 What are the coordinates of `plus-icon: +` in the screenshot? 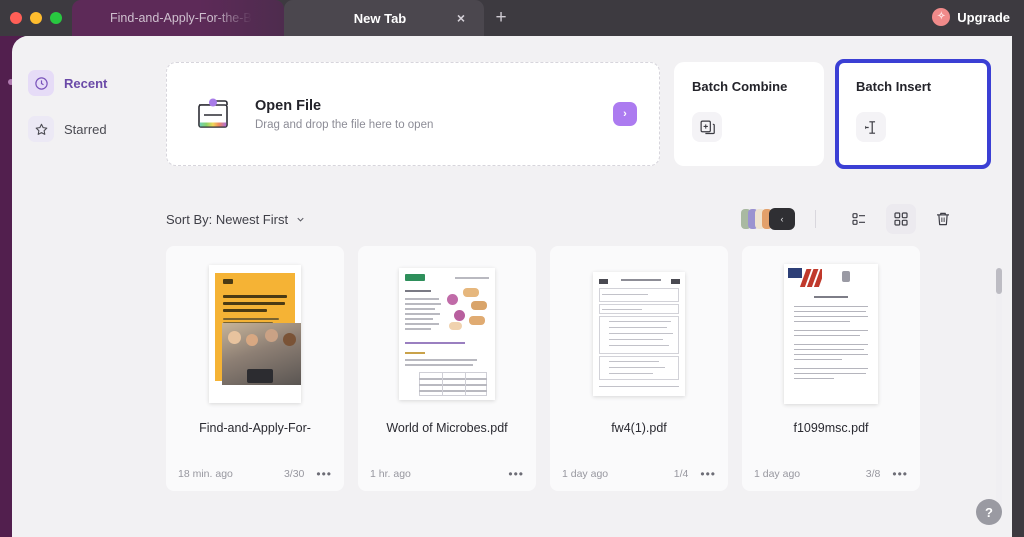 It's located at (501, 18).